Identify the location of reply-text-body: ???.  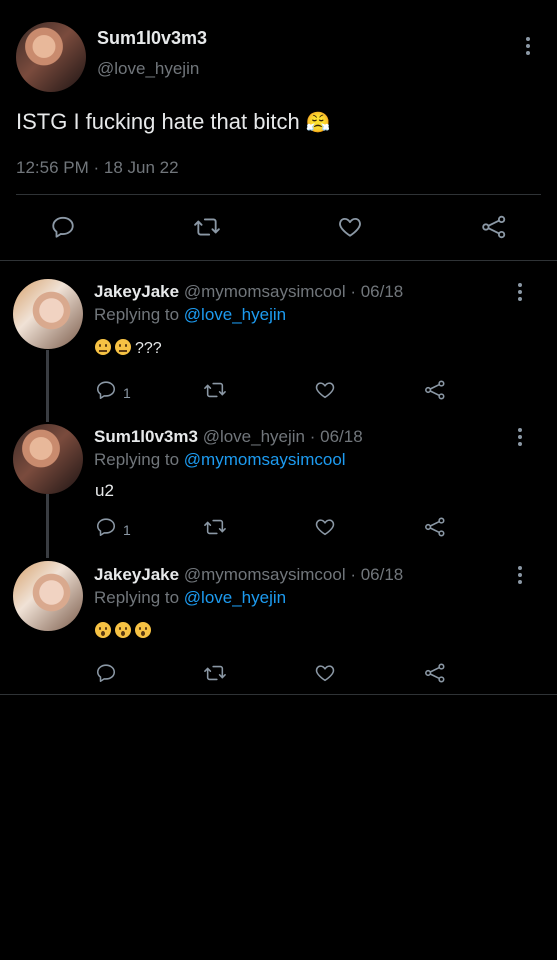
(148, 348).